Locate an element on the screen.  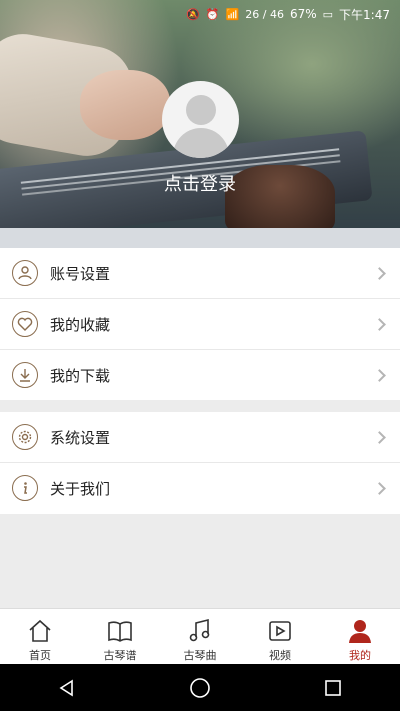
system-navigation-bar is located at coordinates (200, 687).